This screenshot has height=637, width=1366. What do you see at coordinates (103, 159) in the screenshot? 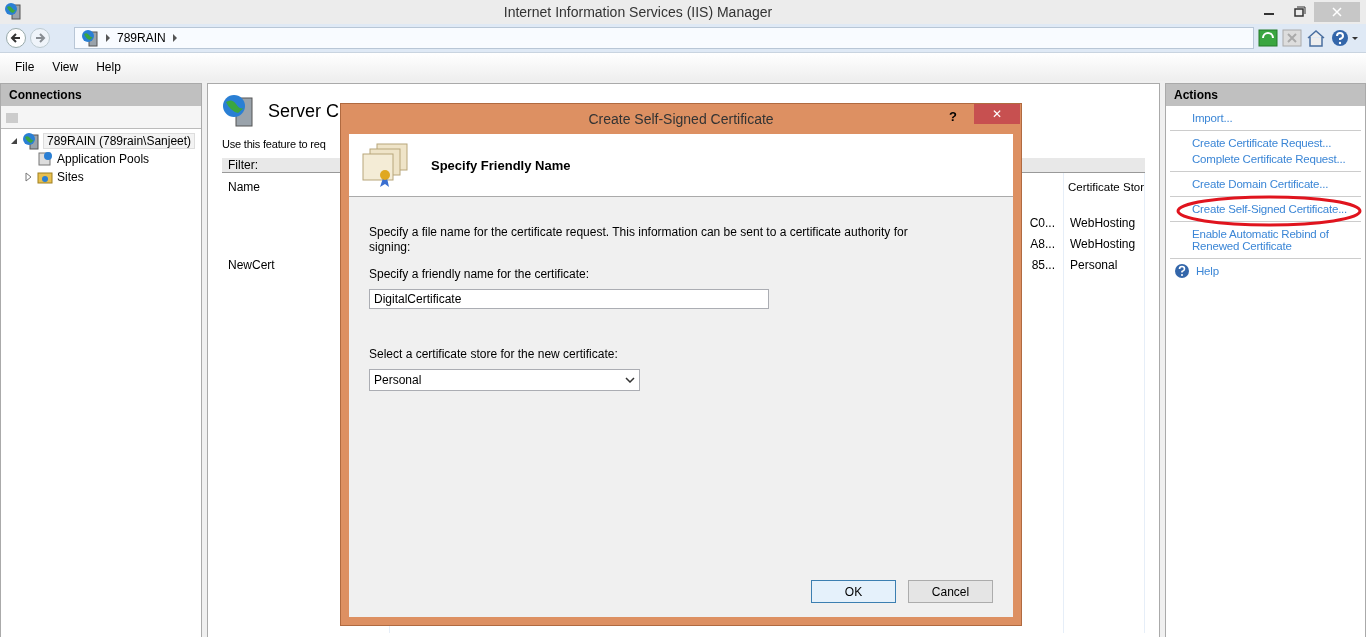
I see `tree-item: Application Pools` at bounding box center [103, 159].